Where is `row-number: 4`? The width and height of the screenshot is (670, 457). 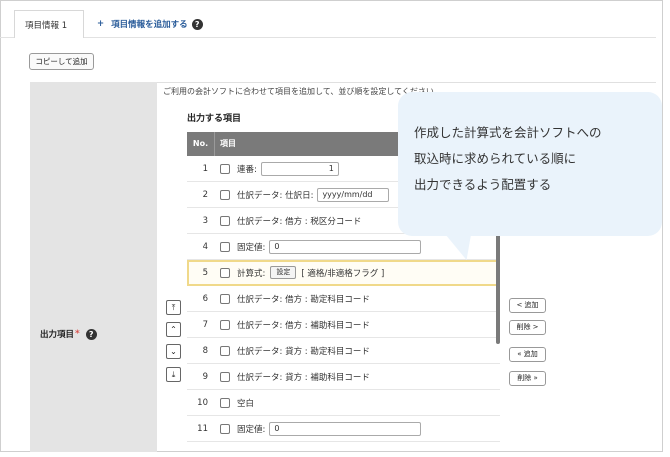 row-number: 4 is located at coordinates (205, 246).